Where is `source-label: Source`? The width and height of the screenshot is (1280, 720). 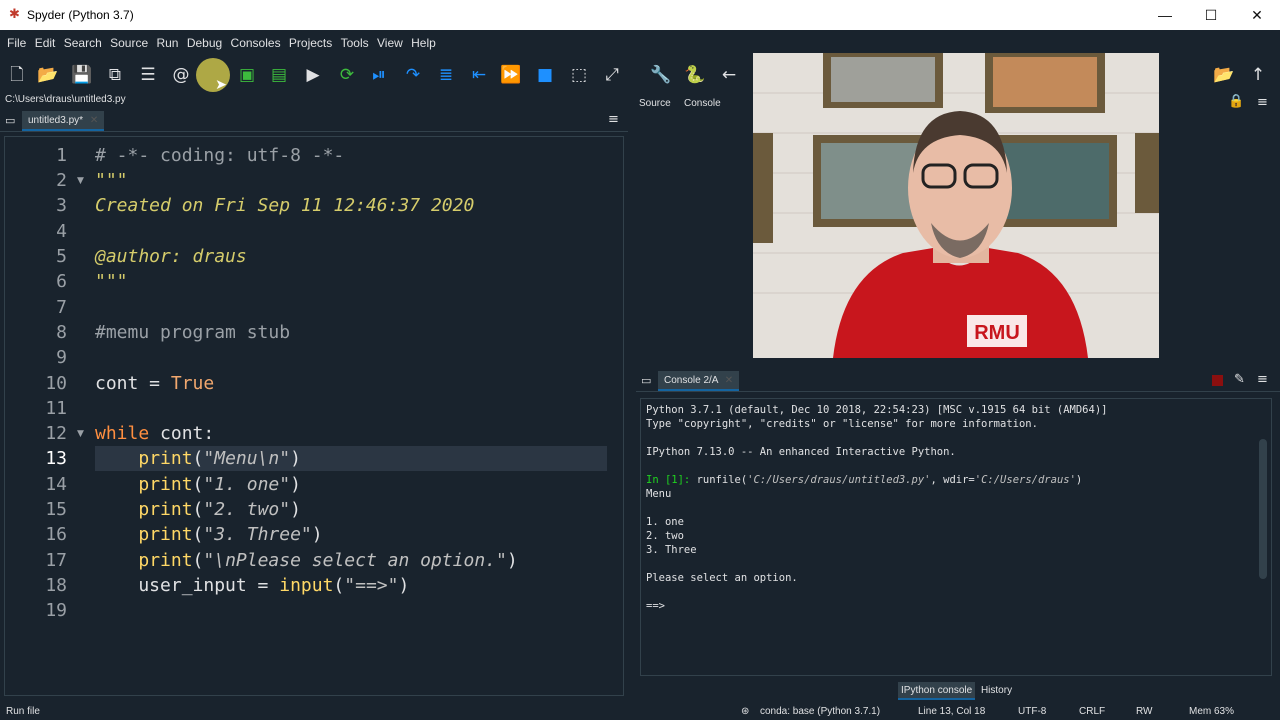
source-label: Source is located at coordinates (655, 103).